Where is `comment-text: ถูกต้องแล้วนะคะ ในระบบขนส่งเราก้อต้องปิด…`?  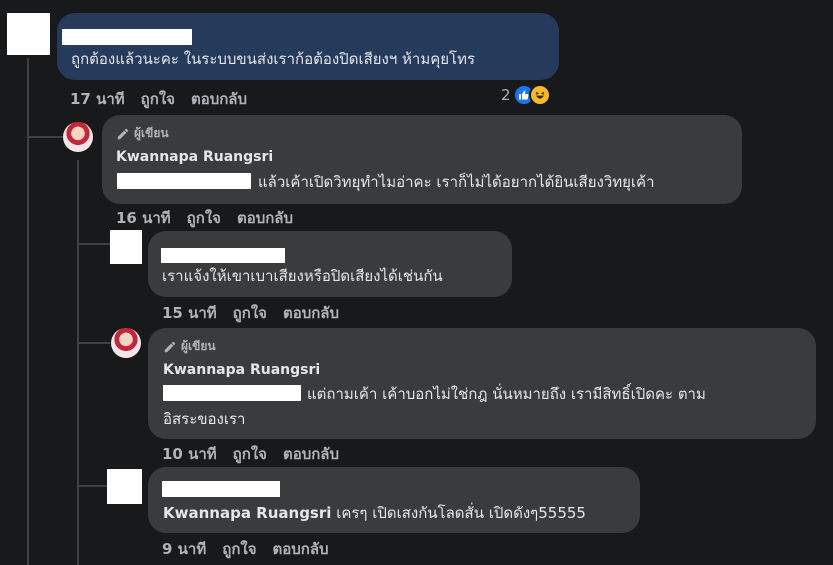 comment-text: ถูกต้องแล้วนะคะ ในระบบขนส่งเราก้อต้องปิด… is located at coordinates (273, 59).